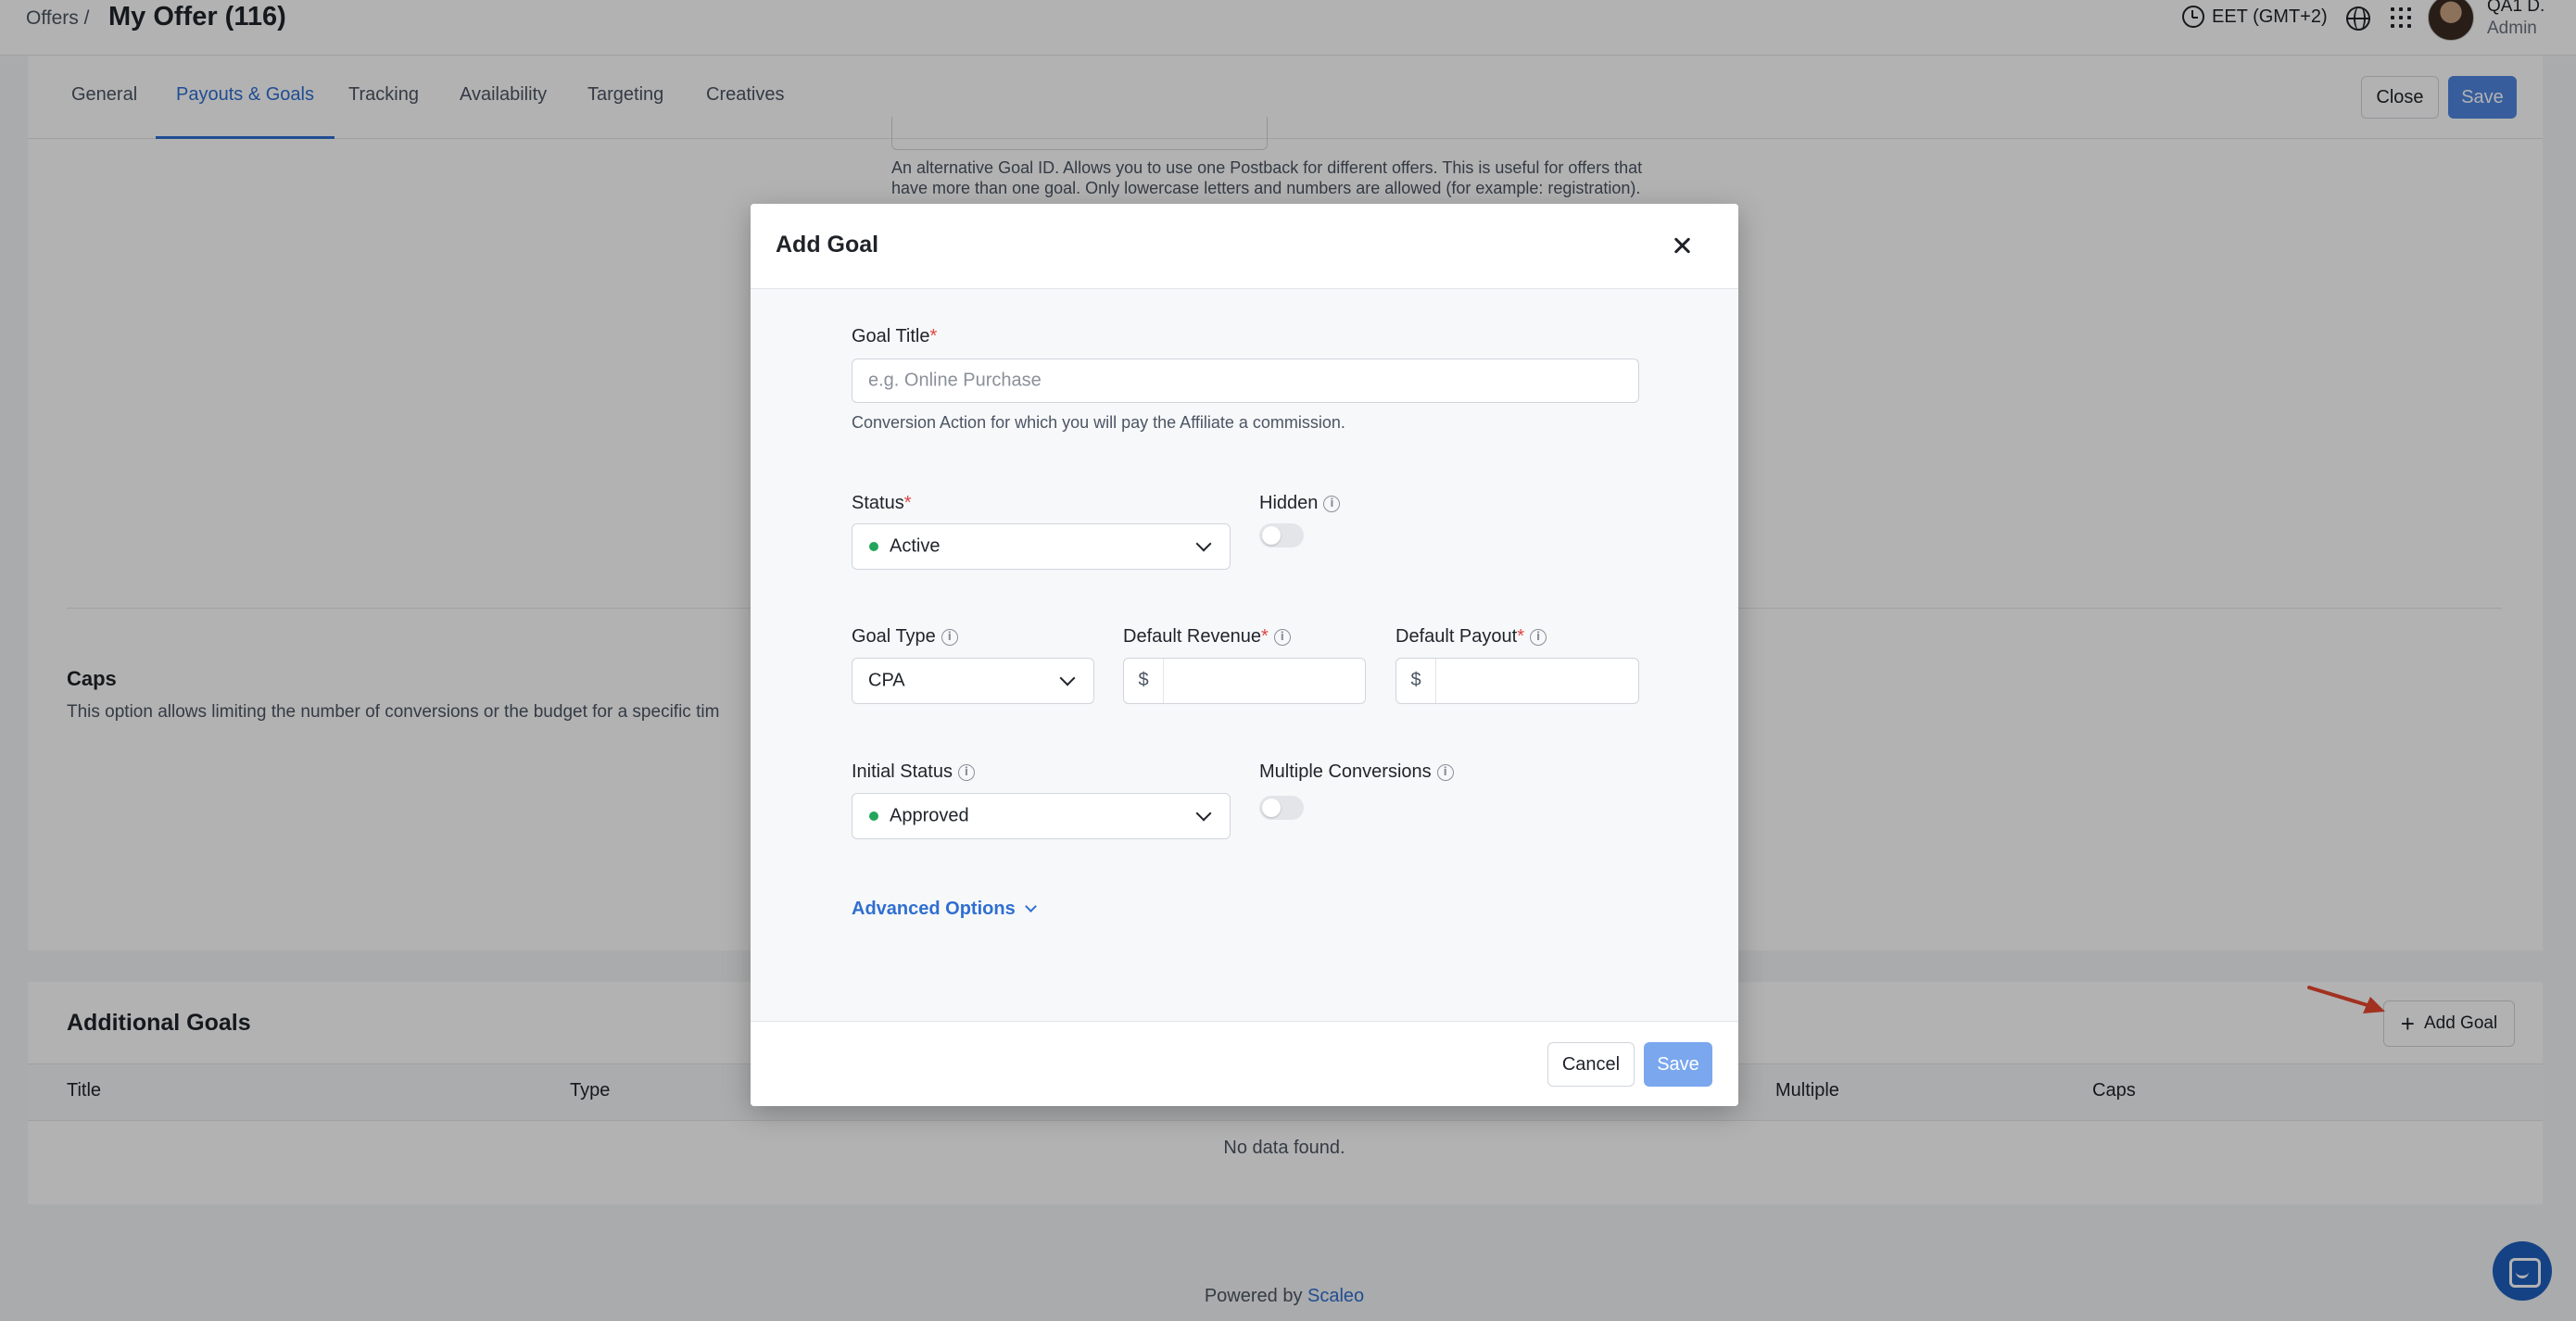  Describe the element at coordinates (1245, 681) in the screenshot. I see `default-revenue-input: $` at that location.